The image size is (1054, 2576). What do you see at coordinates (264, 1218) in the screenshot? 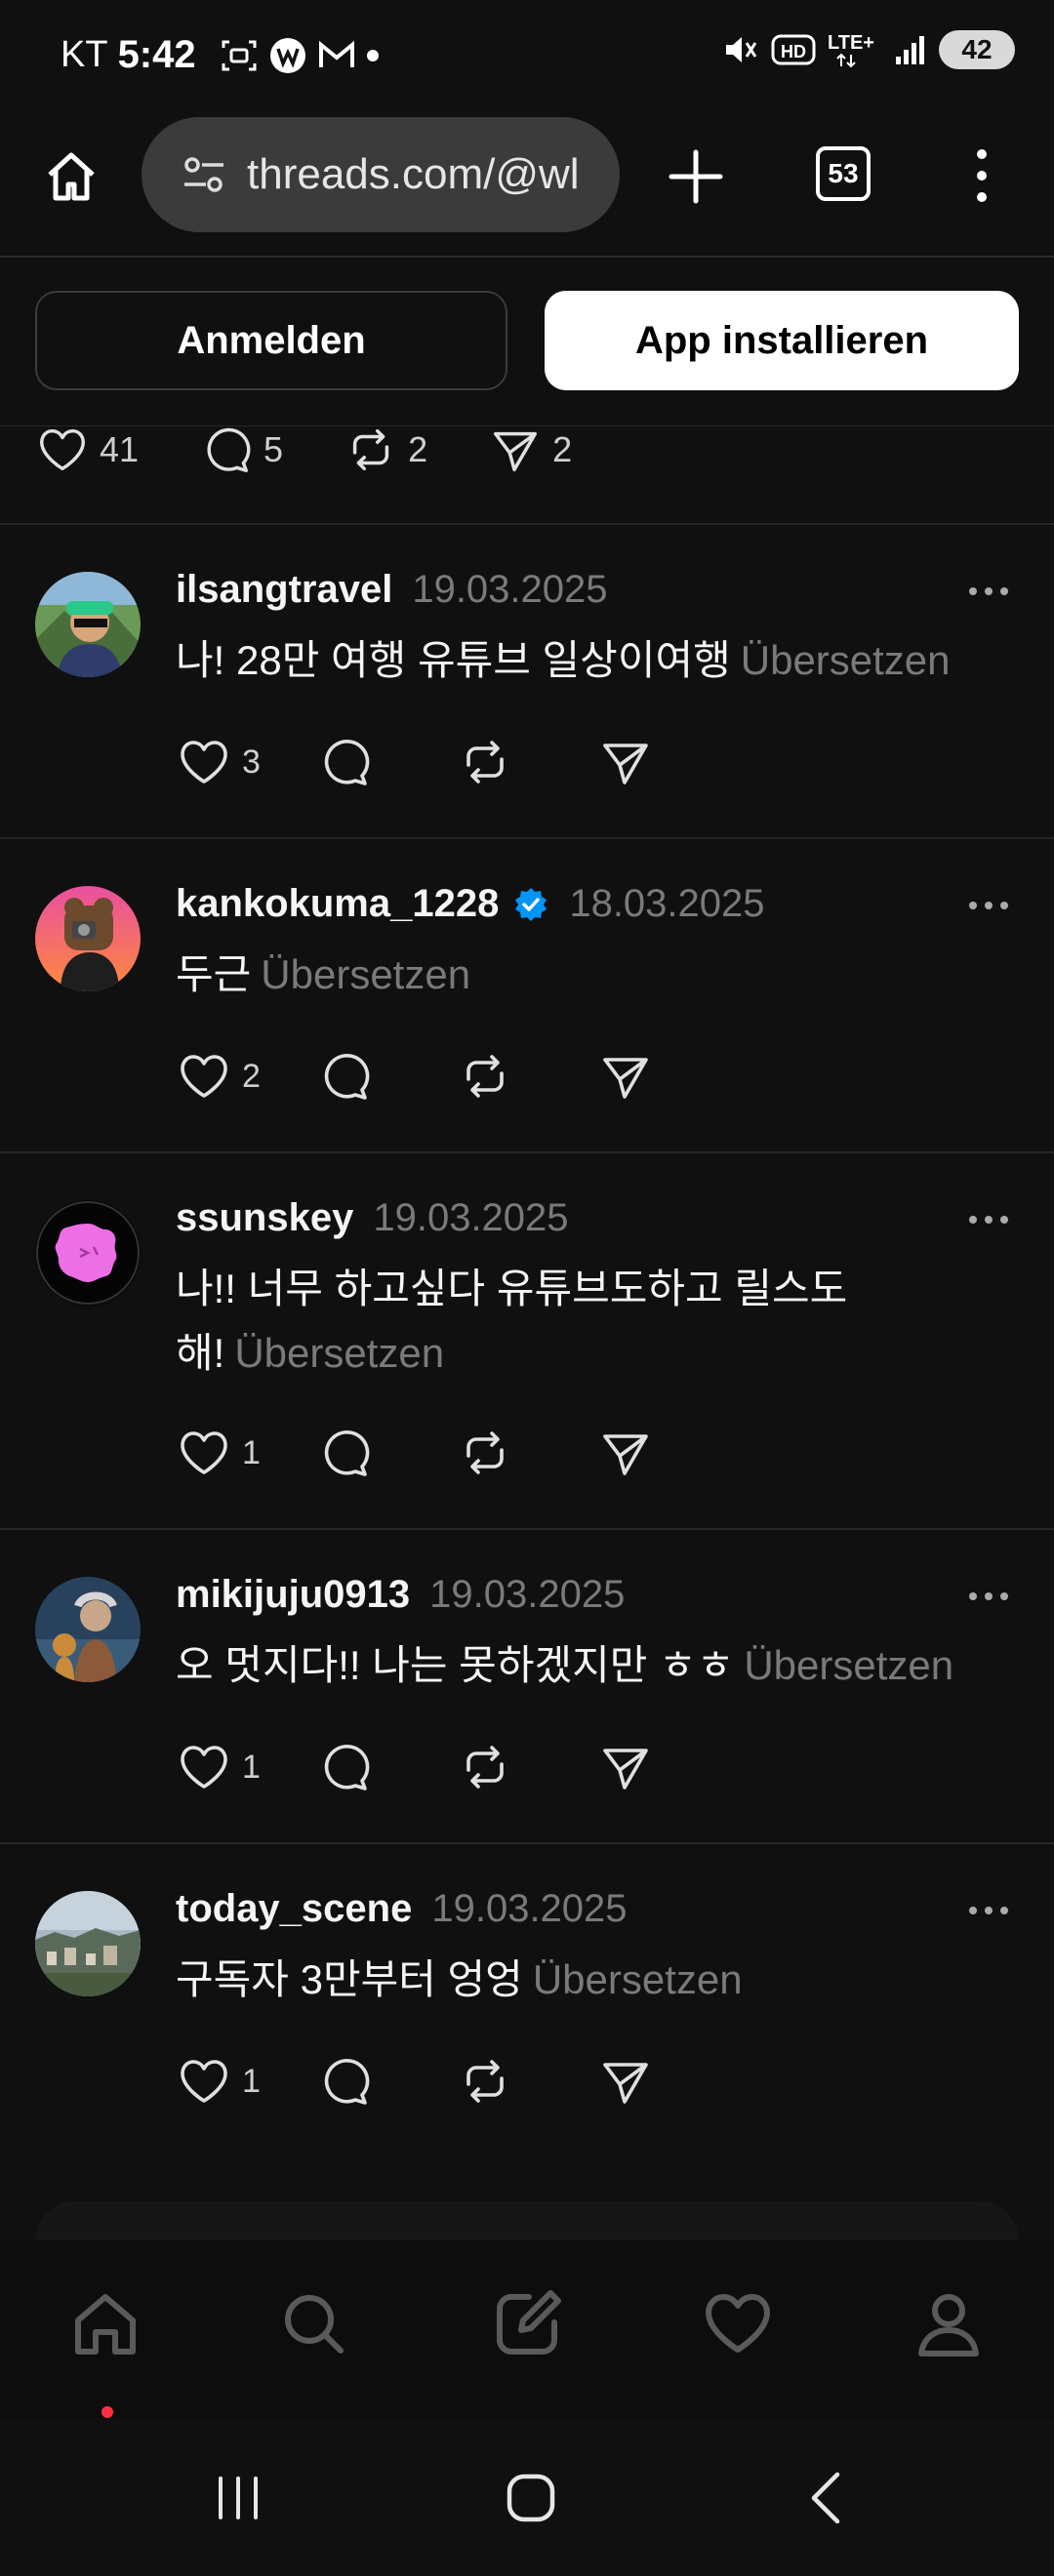
I see `post-username: ssunskey` at bounding box center [264, 1218].